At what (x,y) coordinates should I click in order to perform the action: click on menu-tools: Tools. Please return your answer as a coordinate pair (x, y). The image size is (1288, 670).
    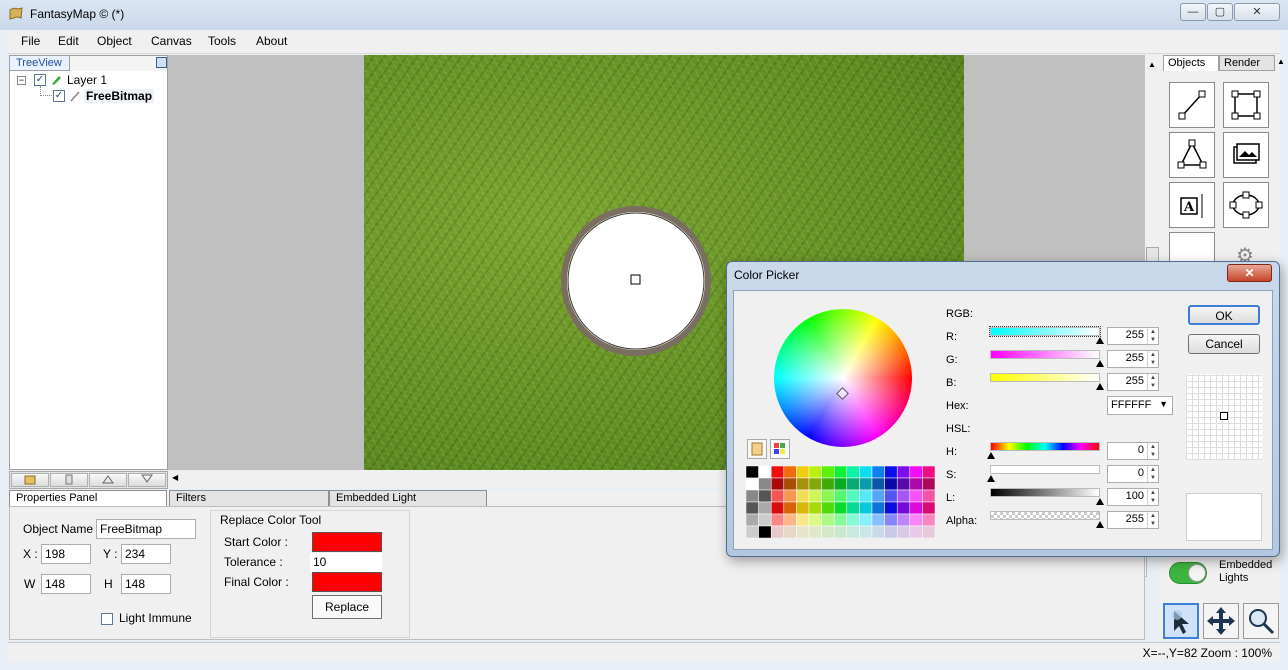
    Looking at the image, I should click on (222, 41).